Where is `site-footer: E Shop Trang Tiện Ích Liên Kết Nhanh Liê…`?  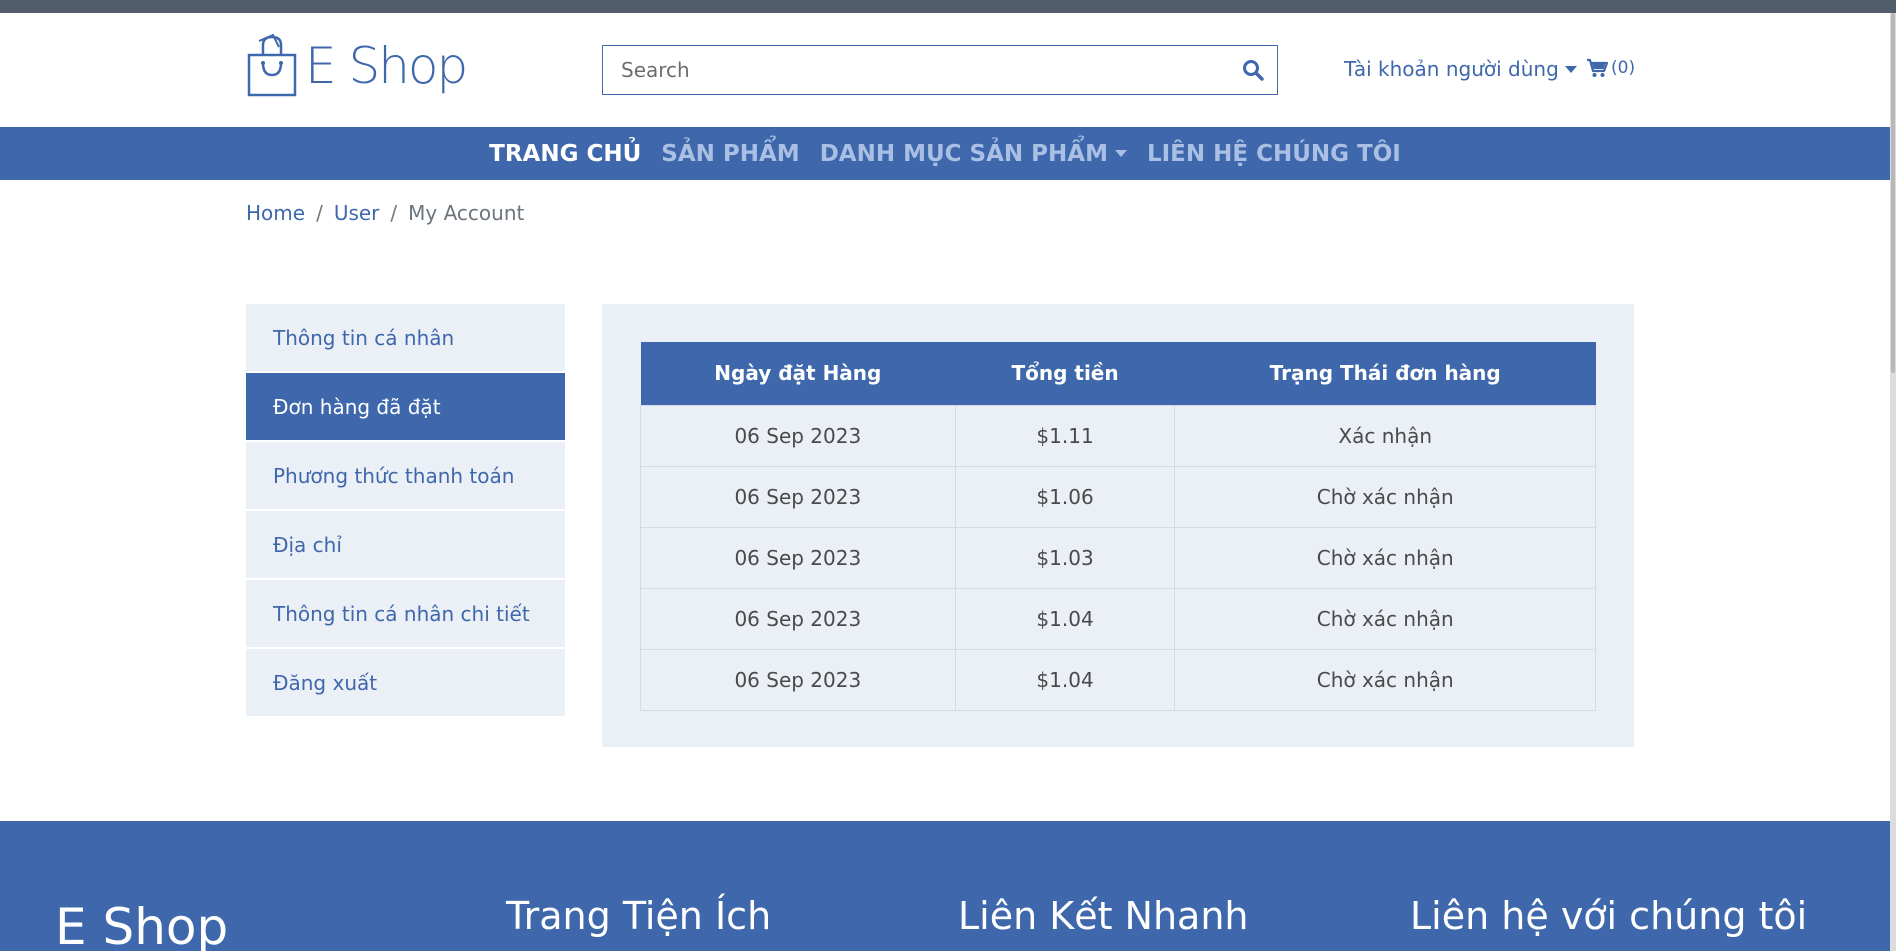 site-footer: E Shop Trang Tiện Ích Liên Kết Nhanh Liê… is located at coordinates (945, 886).